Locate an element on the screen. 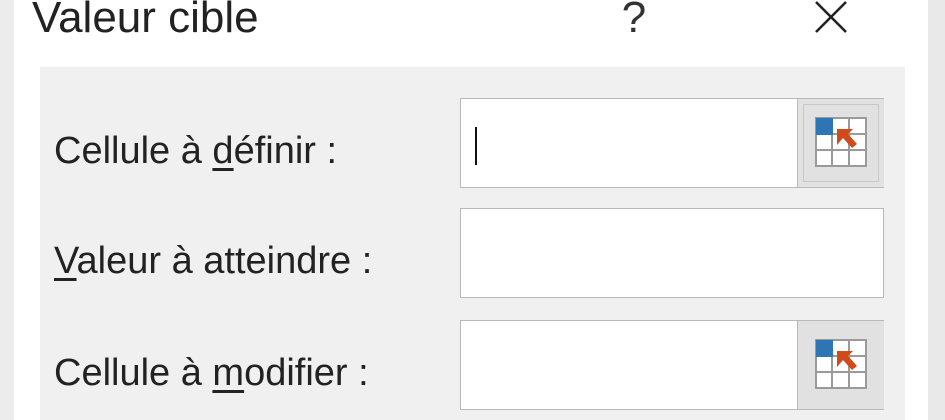  text-caret is located at coordinates (476, 146).